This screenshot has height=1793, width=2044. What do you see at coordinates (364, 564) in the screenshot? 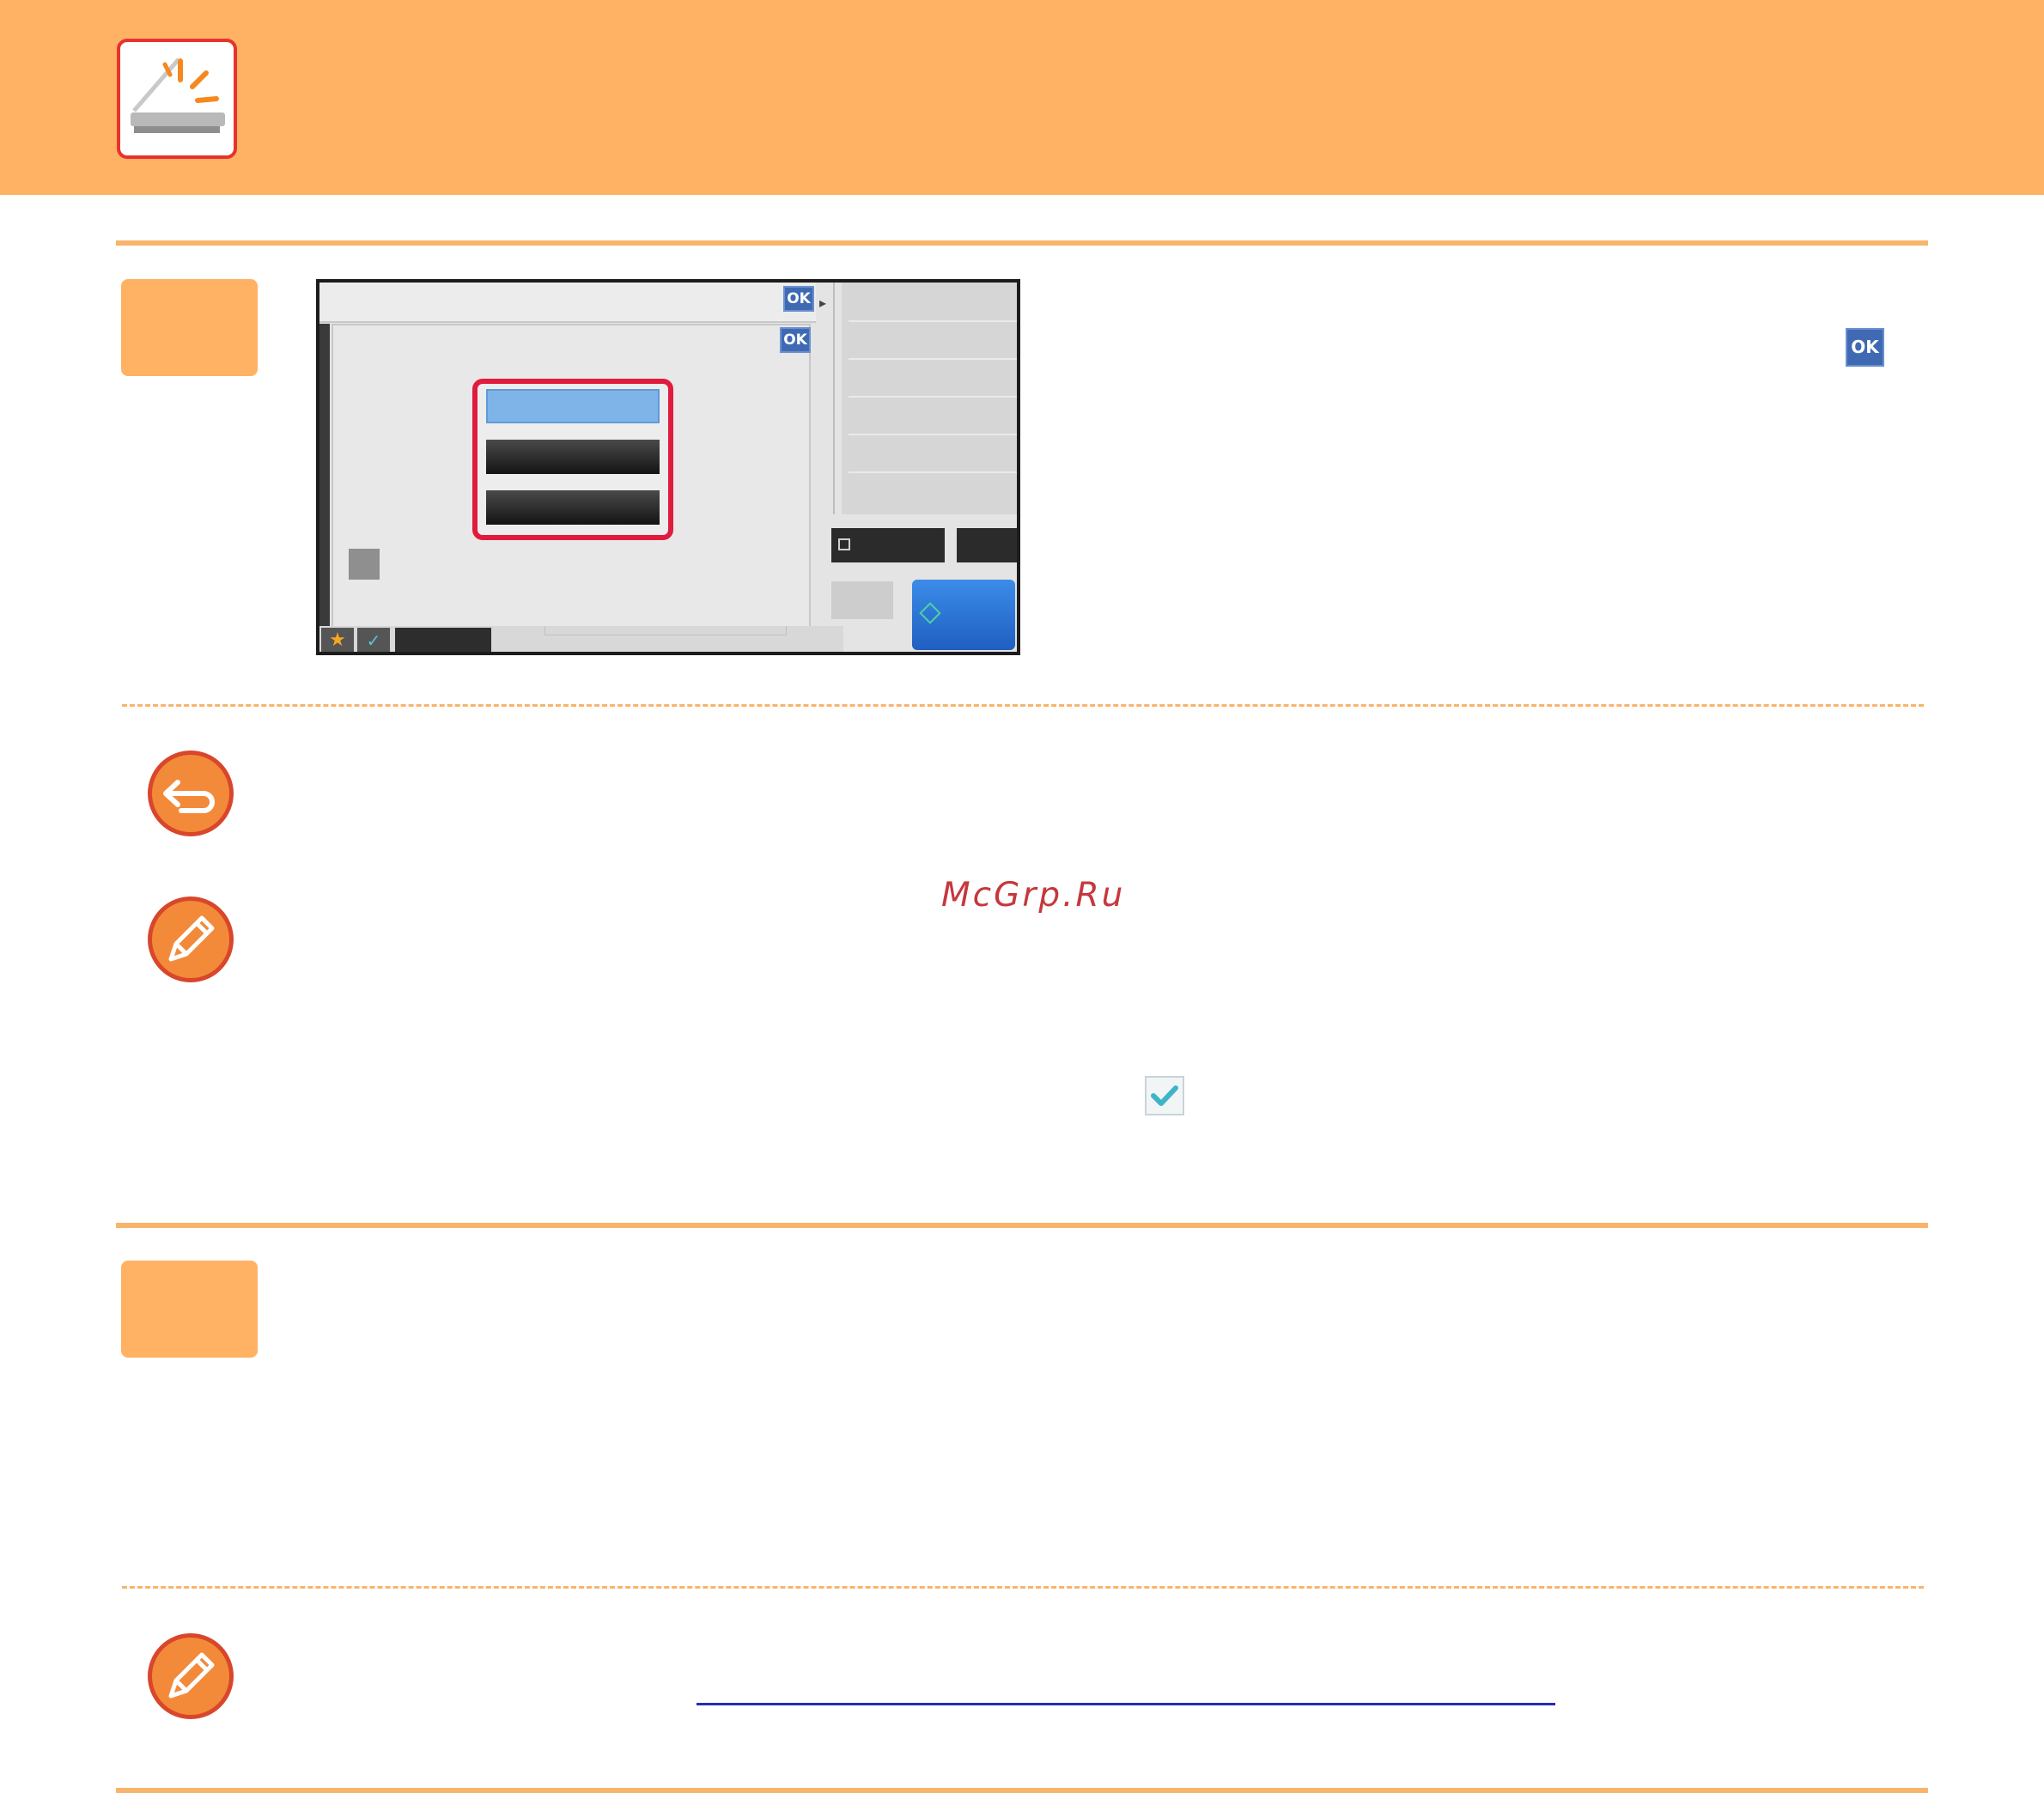
I see `screen-gray-key` at bounding box center [364, 564].